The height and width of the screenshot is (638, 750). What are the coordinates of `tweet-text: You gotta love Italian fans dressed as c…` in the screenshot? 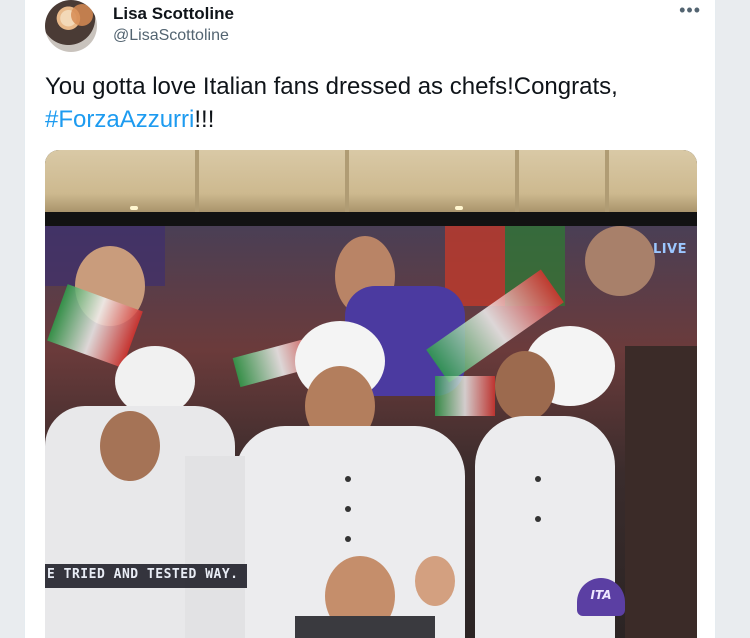 It's located at (375, 103).